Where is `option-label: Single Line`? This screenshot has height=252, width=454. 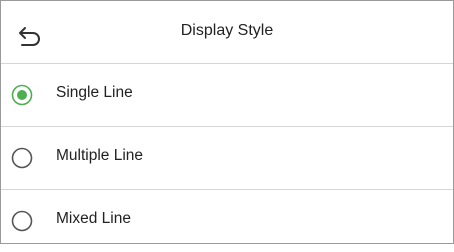 option-label: Single Line is located at coordinates (94, 92).